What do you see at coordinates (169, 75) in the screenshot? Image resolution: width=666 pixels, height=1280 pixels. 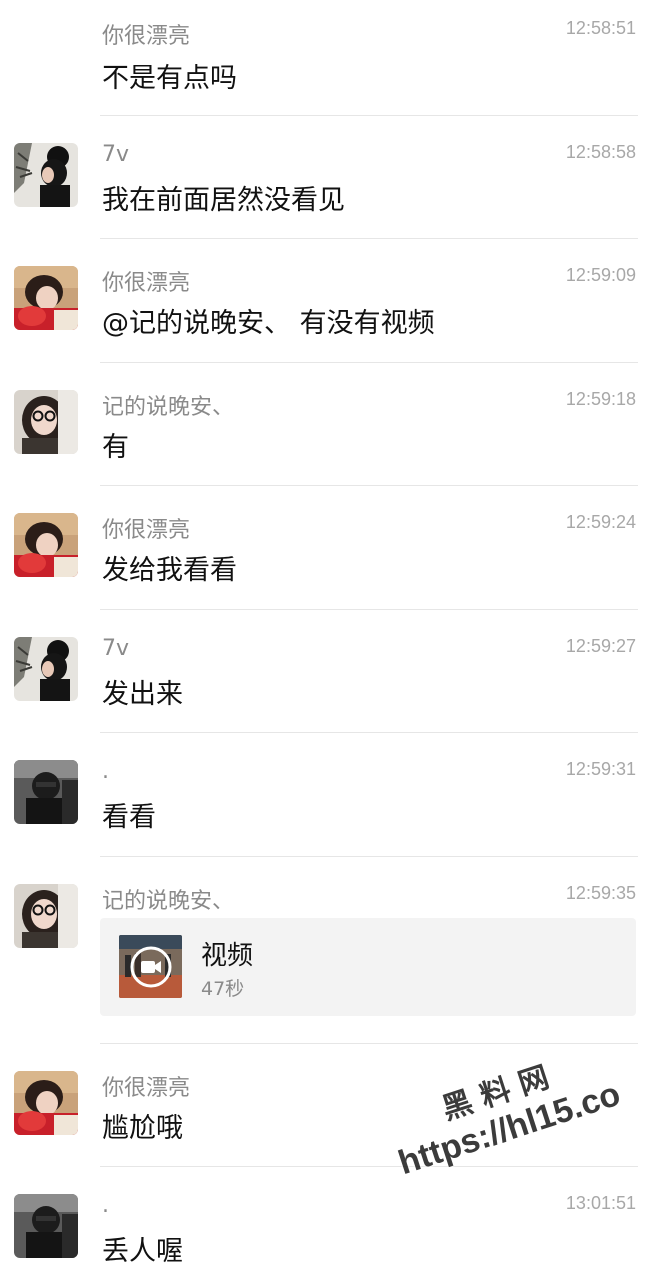 I see `message-text: 不是有点吗` at bounding box center [169, 75].